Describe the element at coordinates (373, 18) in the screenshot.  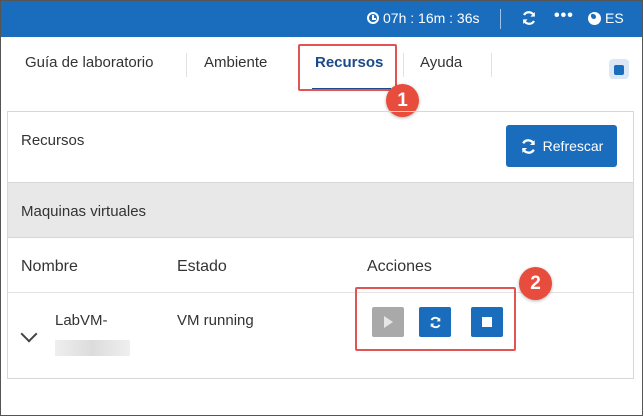
I see `clock-icon` at that location.